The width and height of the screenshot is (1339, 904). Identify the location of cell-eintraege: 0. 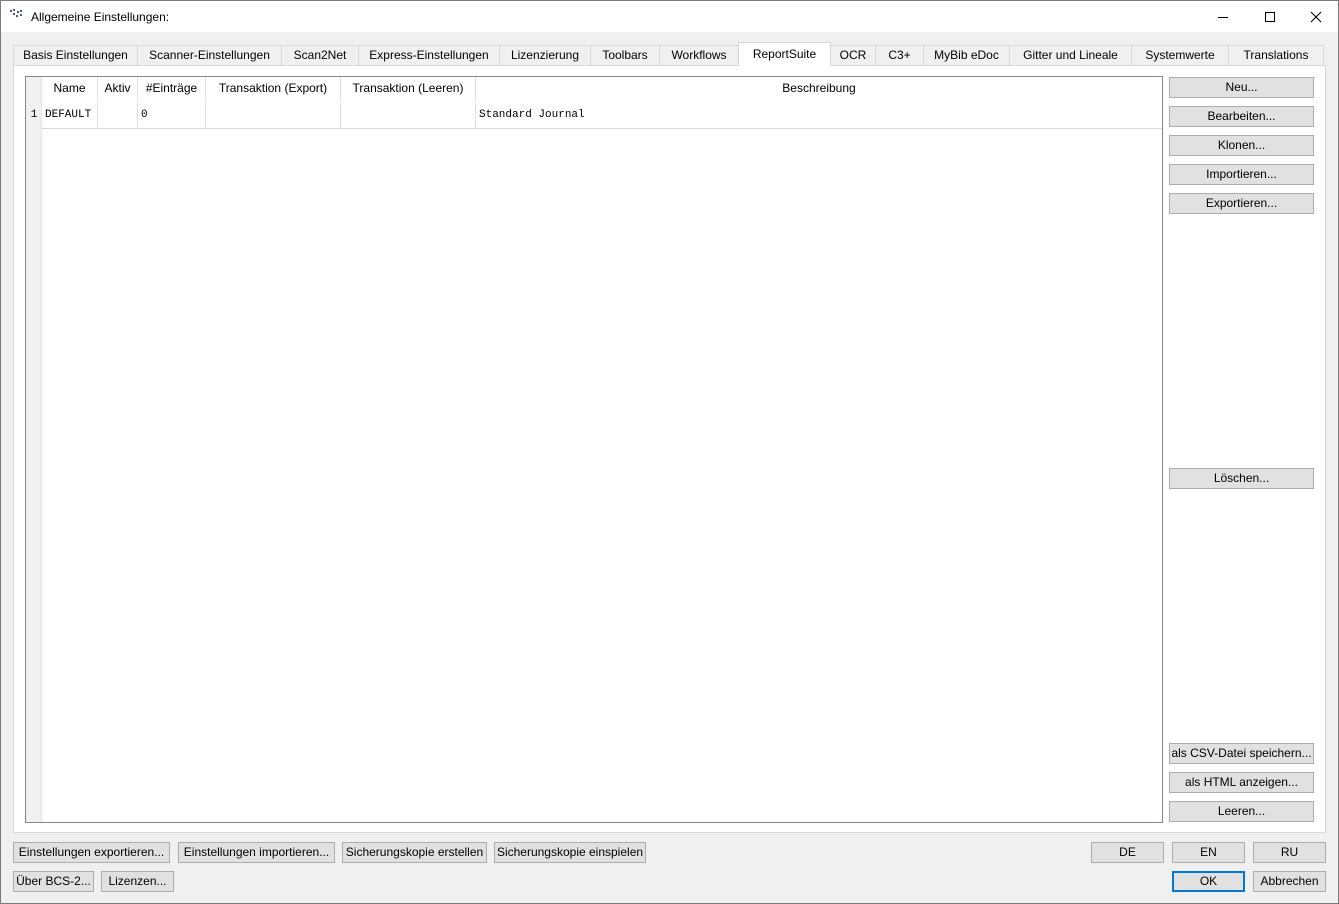
(172, 115).